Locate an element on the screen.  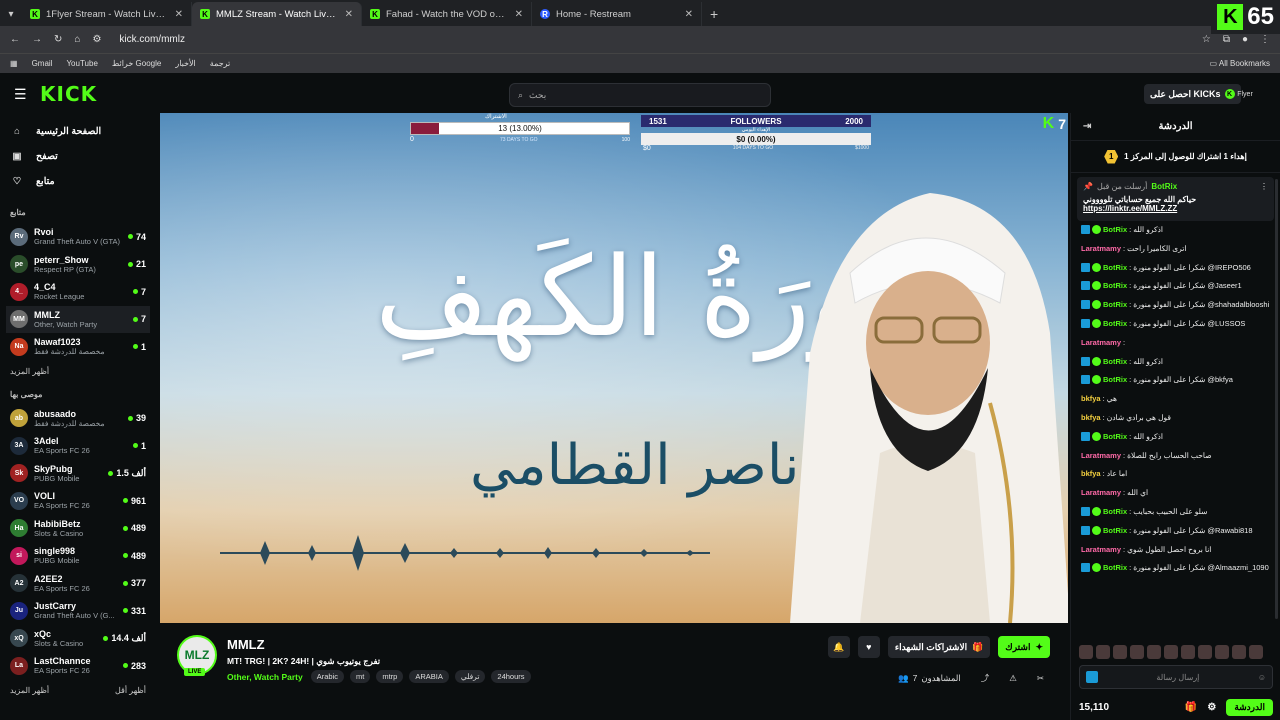
channel-item: 4_ 4_C4 Rocket League 7 is located at coordinates (78, 292).